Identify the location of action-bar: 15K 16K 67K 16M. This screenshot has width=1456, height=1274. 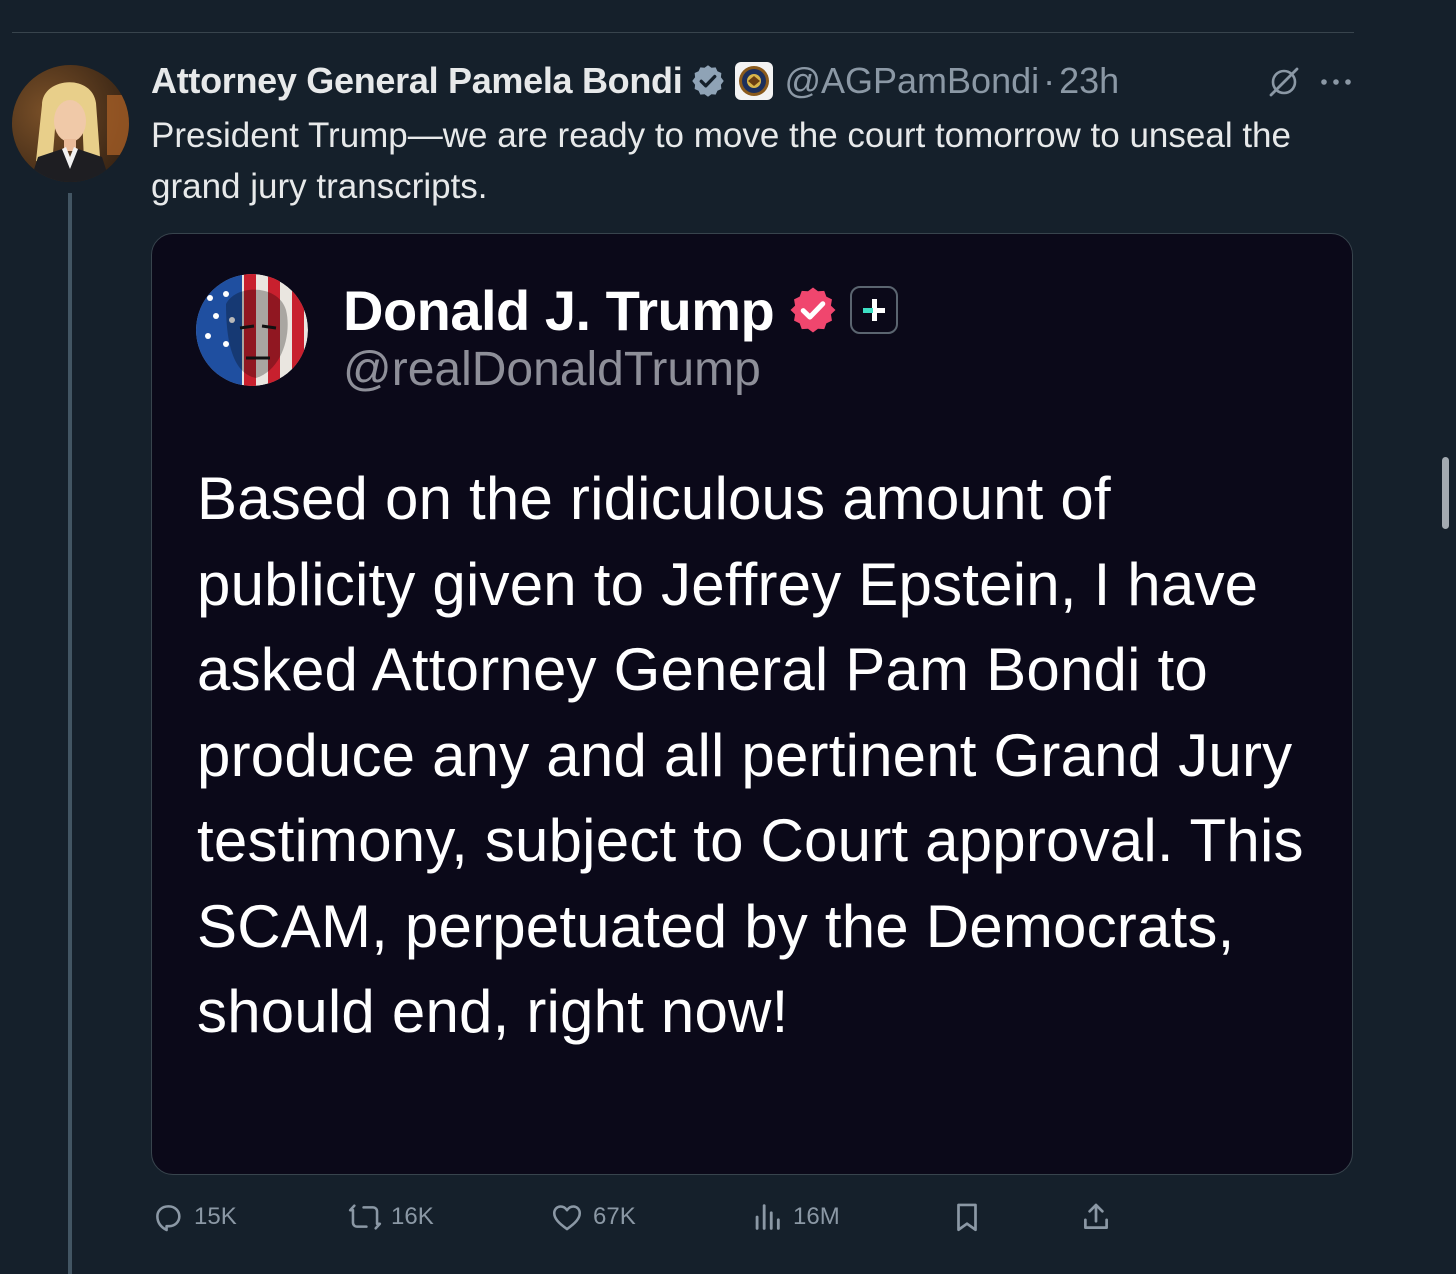
(636, 1217).